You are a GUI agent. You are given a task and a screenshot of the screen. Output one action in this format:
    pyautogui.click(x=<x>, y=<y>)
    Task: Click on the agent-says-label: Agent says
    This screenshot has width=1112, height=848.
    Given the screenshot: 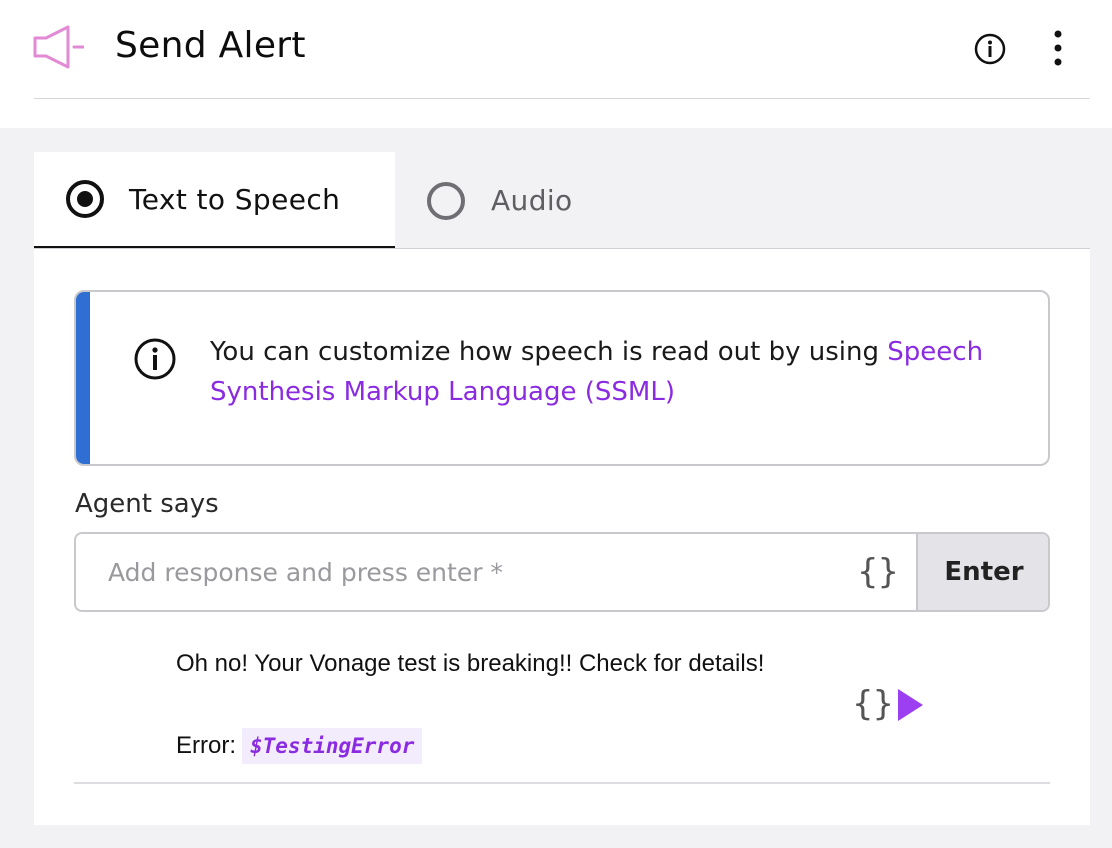 What is the action you would take?
    pyautogui.click(x=147, y=504)
    